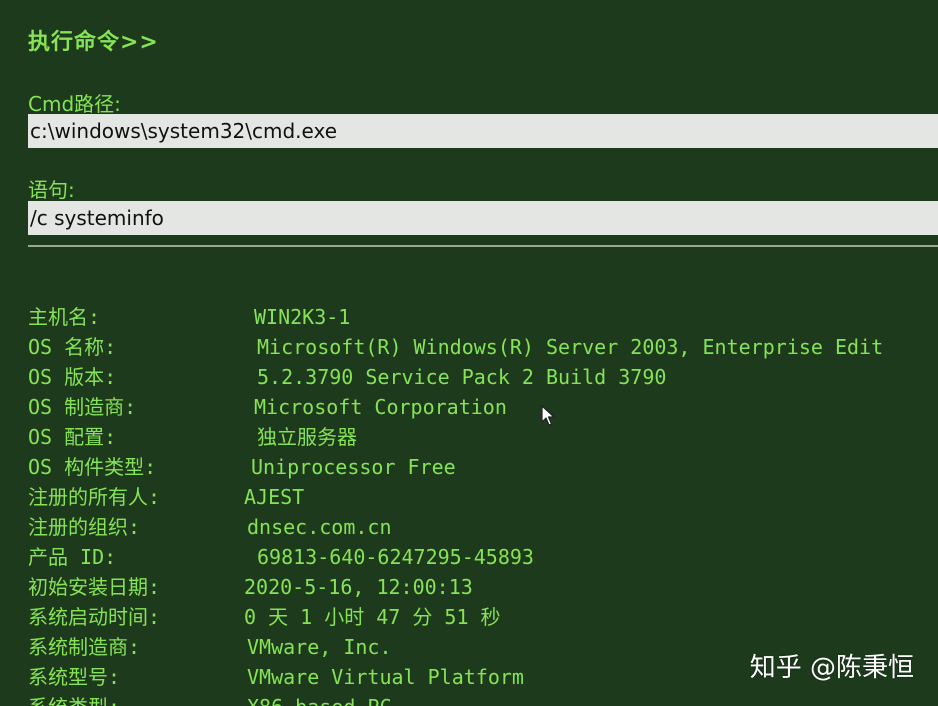 The width and height of the screenshot is (938, 706). What do you see at coordinates (319, 527) in the screenshot?
I see `output-value: dnsec.com.cn` at bounding box center [319, 527].